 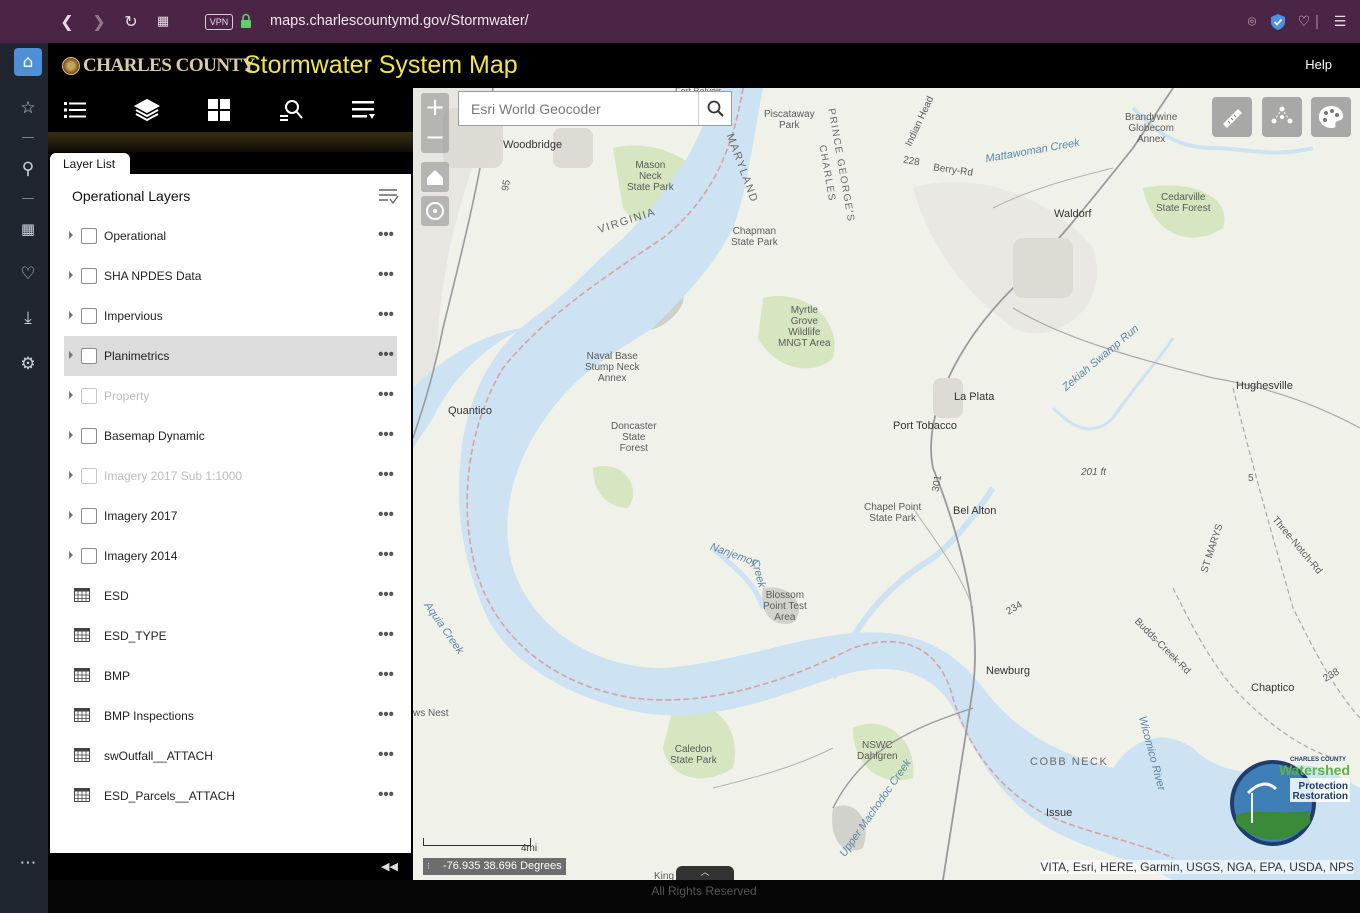 What do you see at coordinates (230, 796) in the screenshot?
I see `layer-row: ESD_Parcels__ATTACH •••` at bounding box center [230, 796].